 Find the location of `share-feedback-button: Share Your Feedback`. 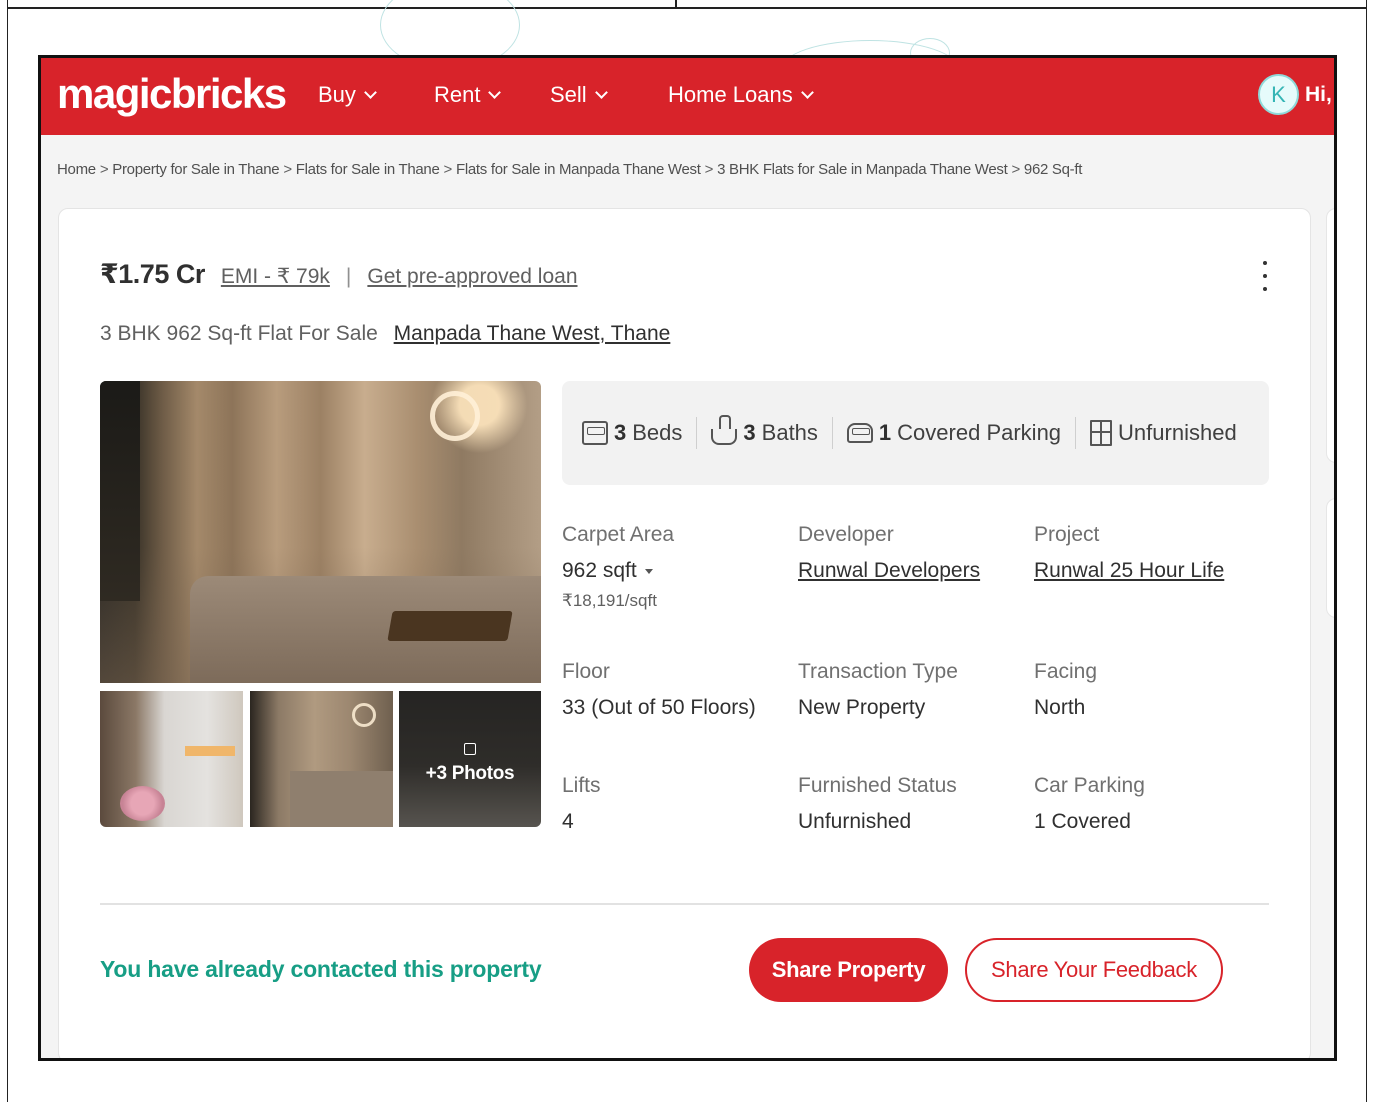

share-feedback-button: Share Your Feedback is located at coordinates (1094, 970).